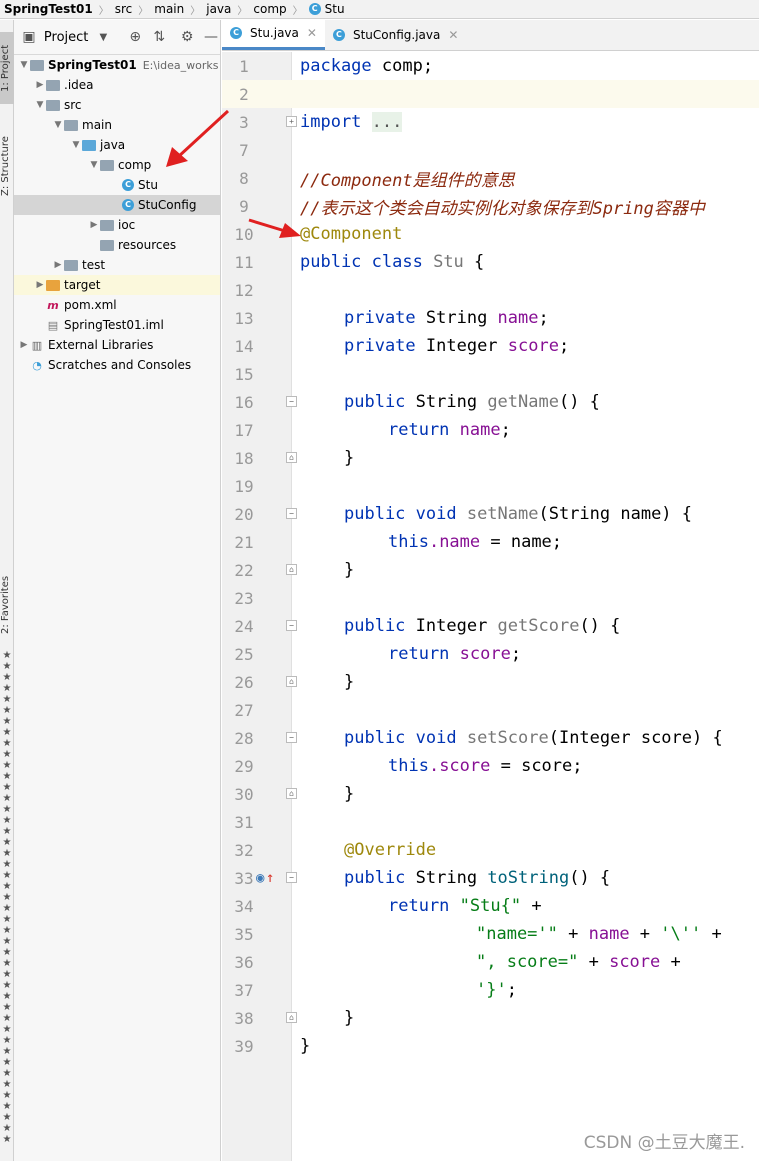  Describe the element at coordinates (73, 105) in the screenshot. I see `tree-item-label: src` at that location.